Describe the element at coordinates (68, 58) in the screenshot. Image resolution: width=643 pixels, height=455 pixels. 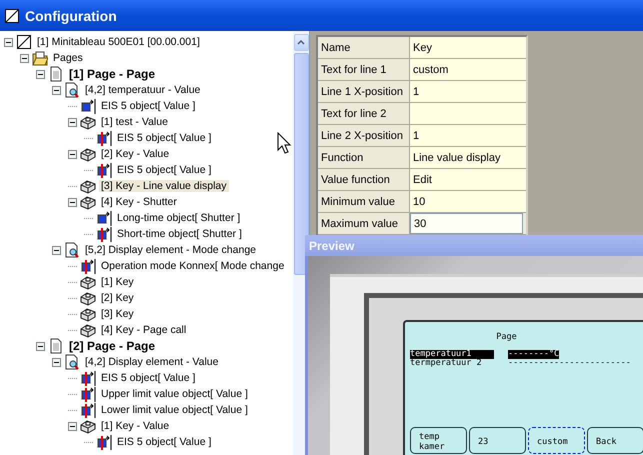
I see `tree-item: Pages` at that location.